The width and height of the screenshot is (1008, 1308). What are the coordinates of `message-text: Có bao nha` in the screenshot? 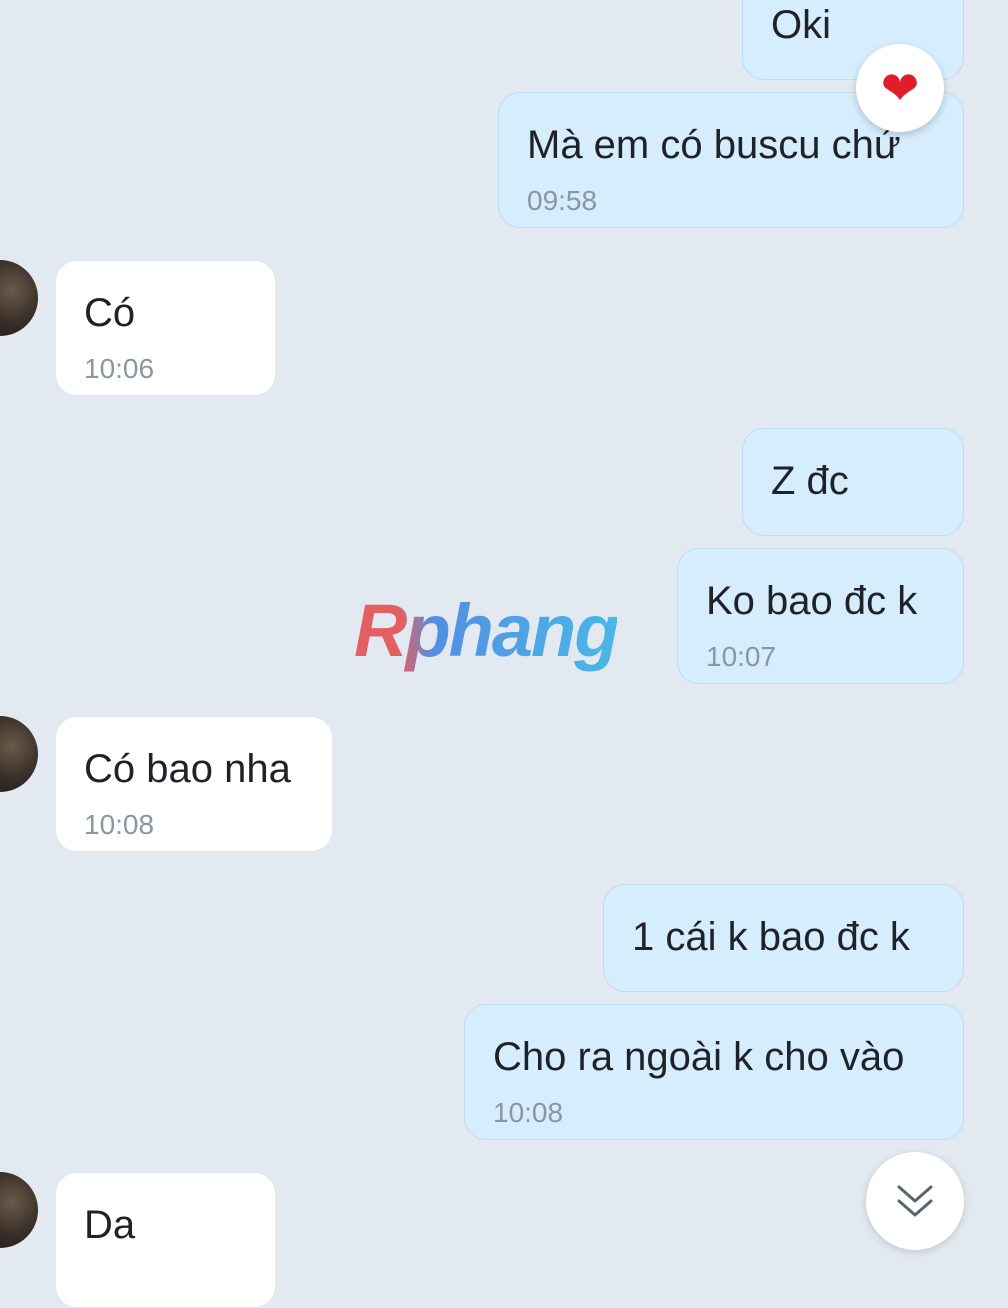 It's located at (187, 769).